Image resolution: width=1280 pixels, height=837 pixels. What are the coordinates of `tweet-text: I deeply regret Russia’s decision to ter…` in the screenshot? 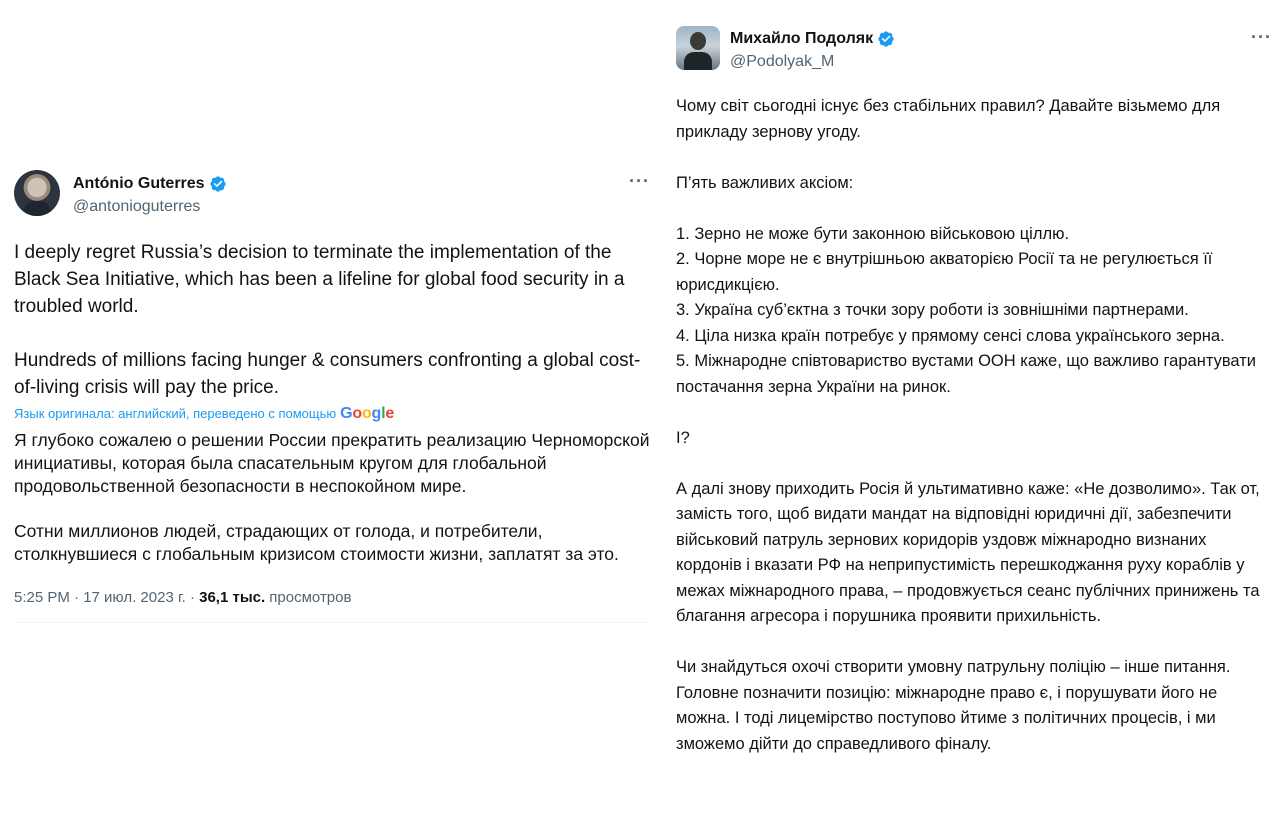 It's located at (332, 320).